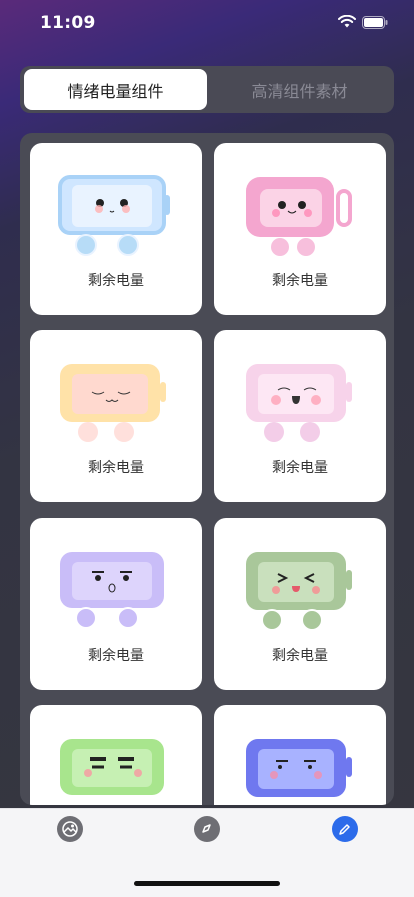 This screenshot has width=414, height=897. What do you see at coordinates (299, 89) in the screenshot?
I see `tab-hd-assets: 高清组件素材` at bounding box center [299, 89].